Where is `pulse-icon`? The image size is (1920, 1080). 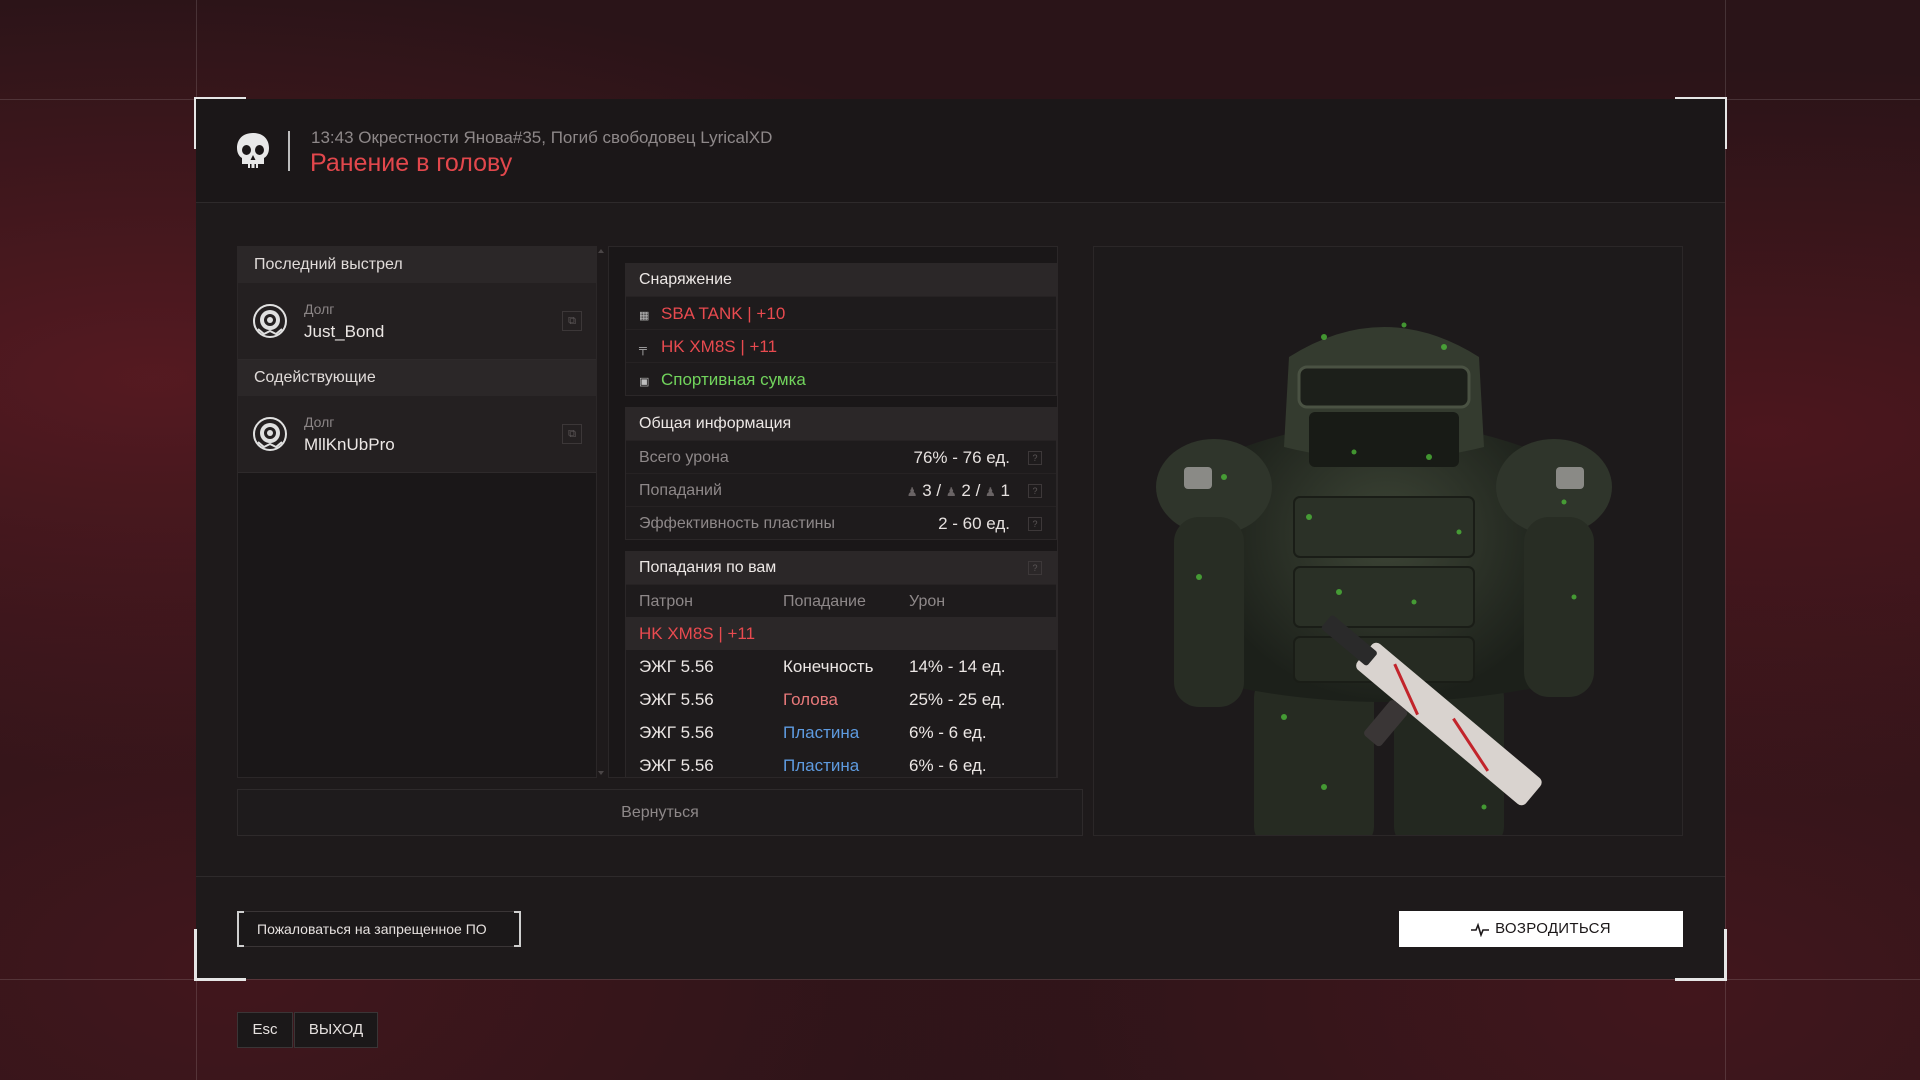
pulse-icon is located at coordinates (1480, 930).